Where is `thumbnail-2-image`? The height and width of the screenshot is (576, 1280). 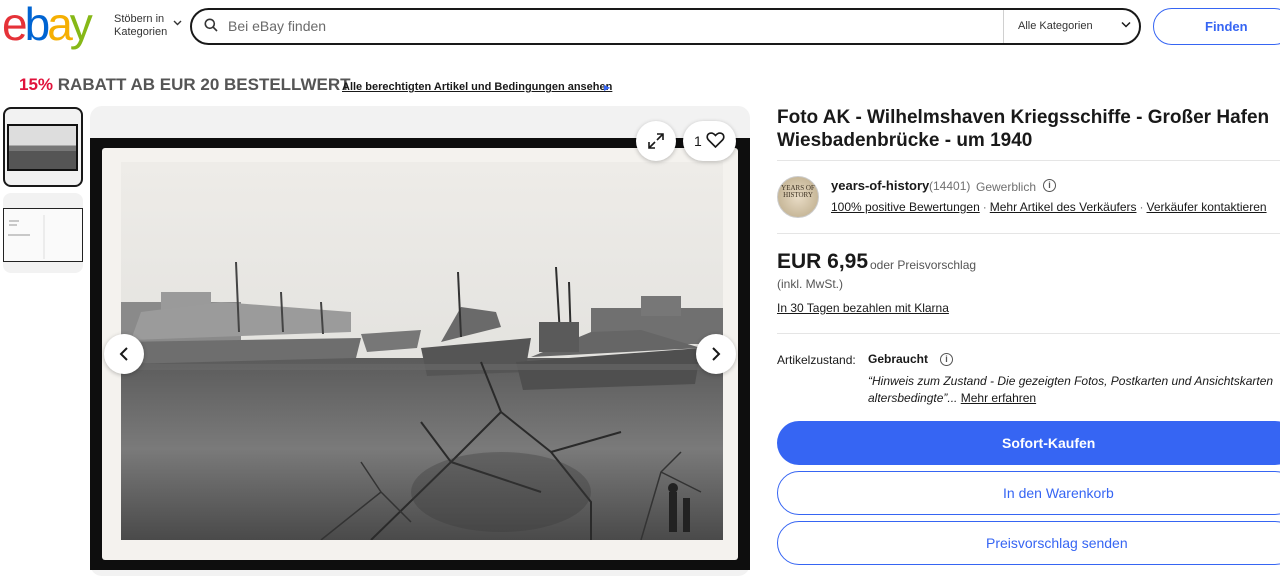
thumbnail-2-image is located at coordinates (43, 235).